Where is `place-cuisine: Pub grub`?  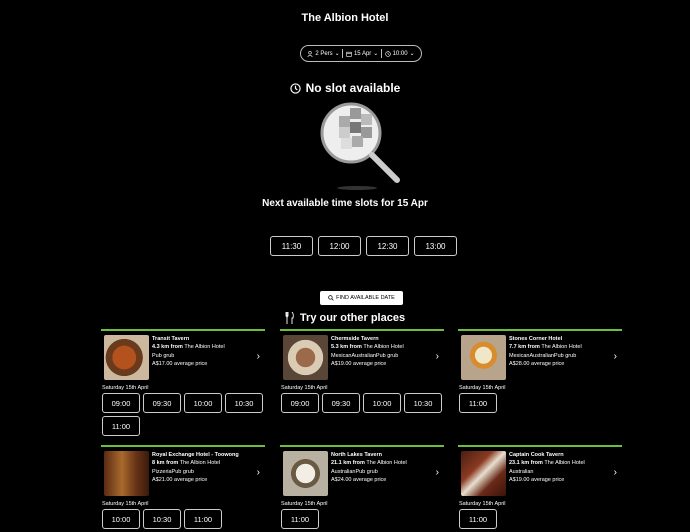 place-cuisine: Pub grub is located at coordinates (163, 355).